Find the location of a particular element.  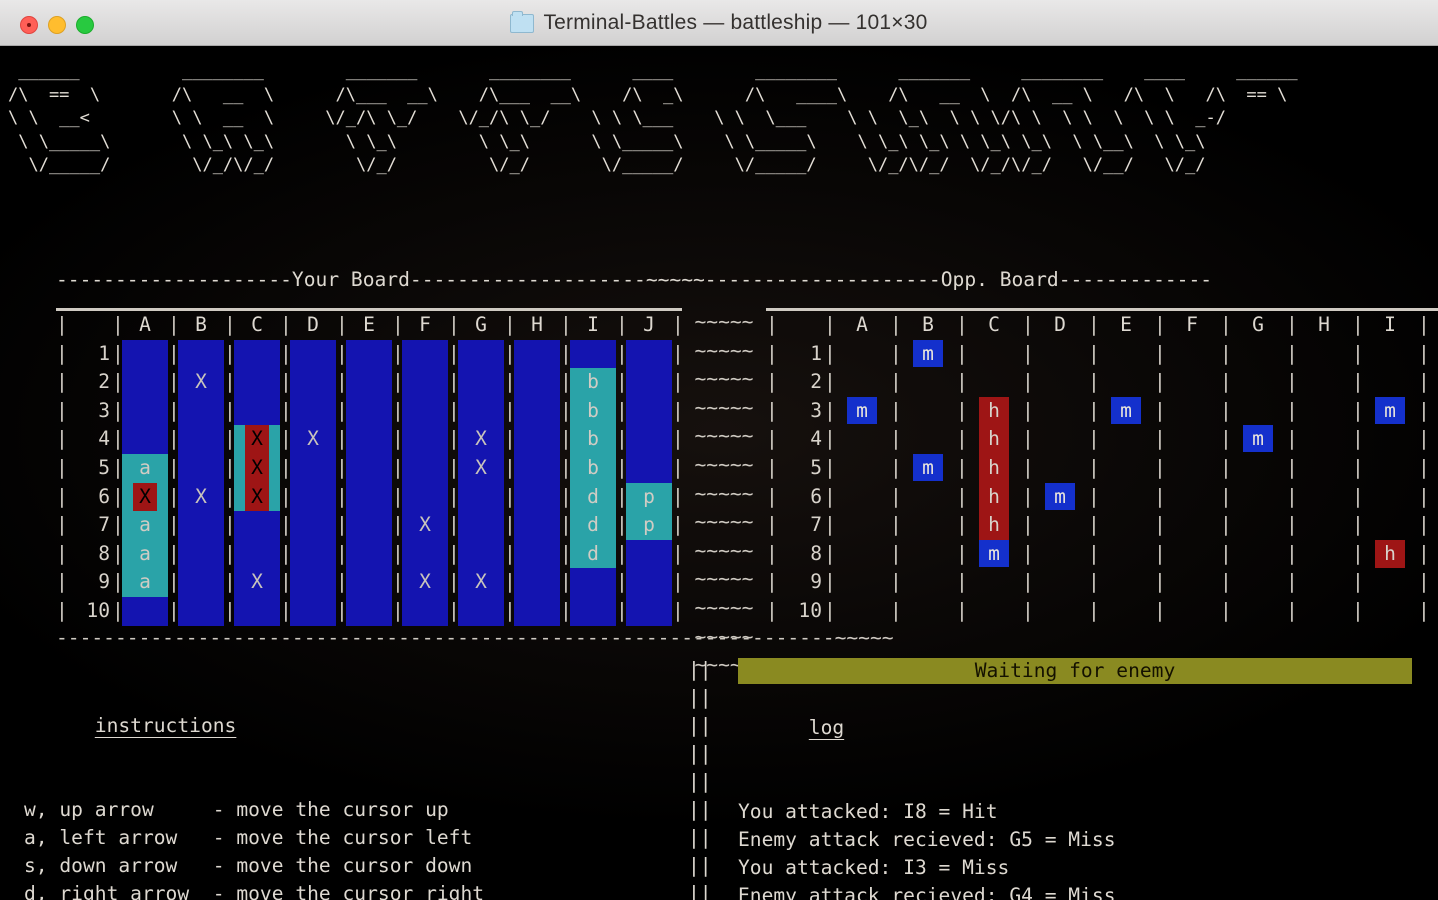

your-cell-I7: d is located at coordinates (593, 525).